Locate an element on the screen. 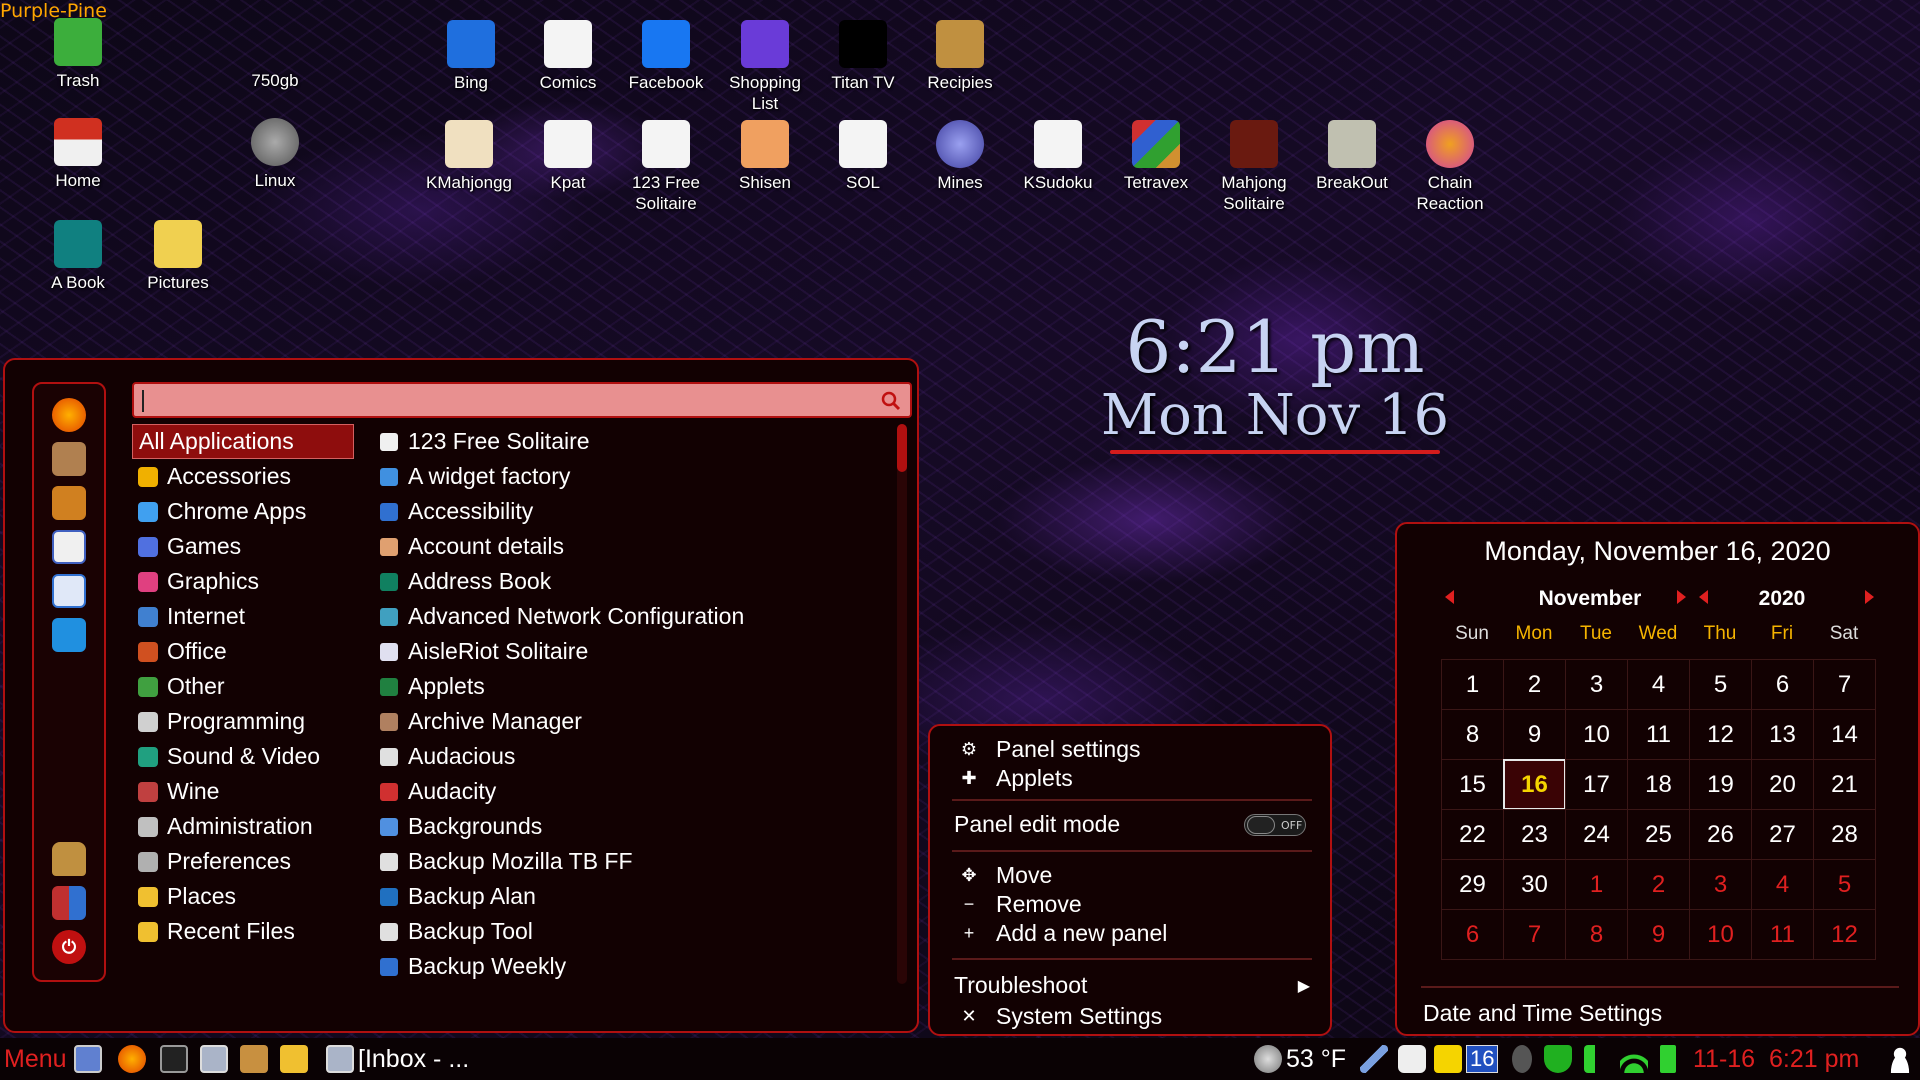 The width and height of the screenshot is (1920, 1080). package-install-icon is located at coordinates (69, 503).